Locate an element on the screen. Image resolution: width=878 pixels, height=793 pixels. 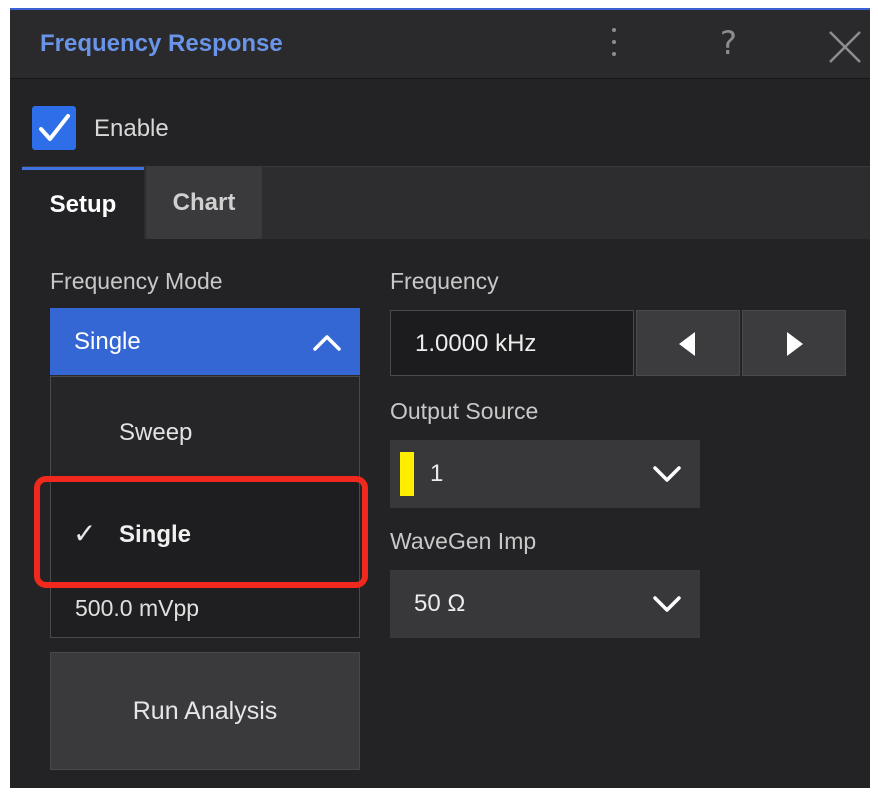
enable-checkbox is located at coordinates (54, 128).